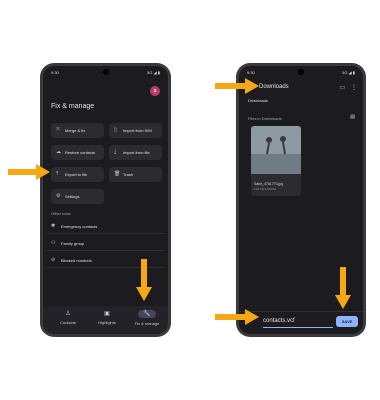 This screenshot has width=380, height=400. Describe the element at coordinates (107, 314) in the screenshot. I see `highlights-icon: ▣` at that location.